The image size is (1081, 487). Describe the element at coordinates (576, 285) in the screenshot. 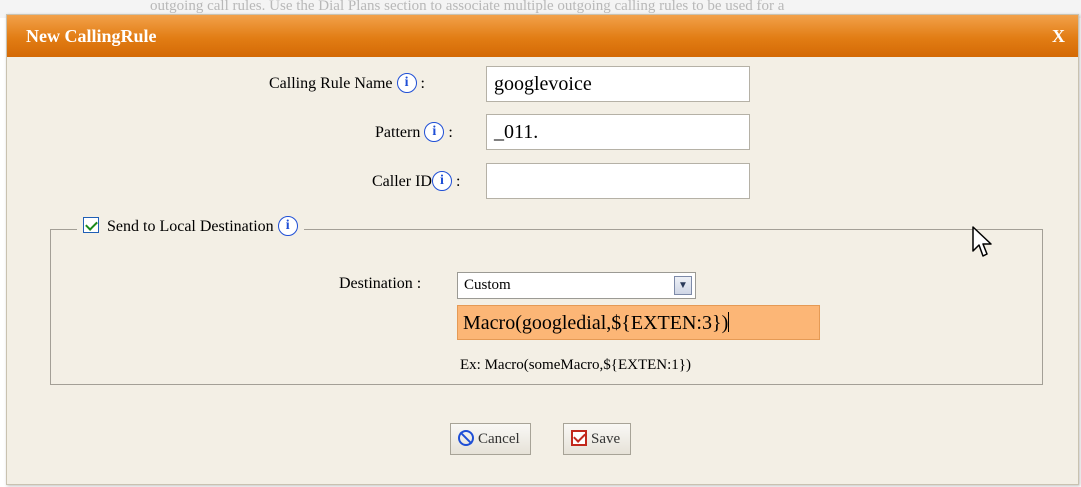

I see `destination-select: Custom ▼` at that location.